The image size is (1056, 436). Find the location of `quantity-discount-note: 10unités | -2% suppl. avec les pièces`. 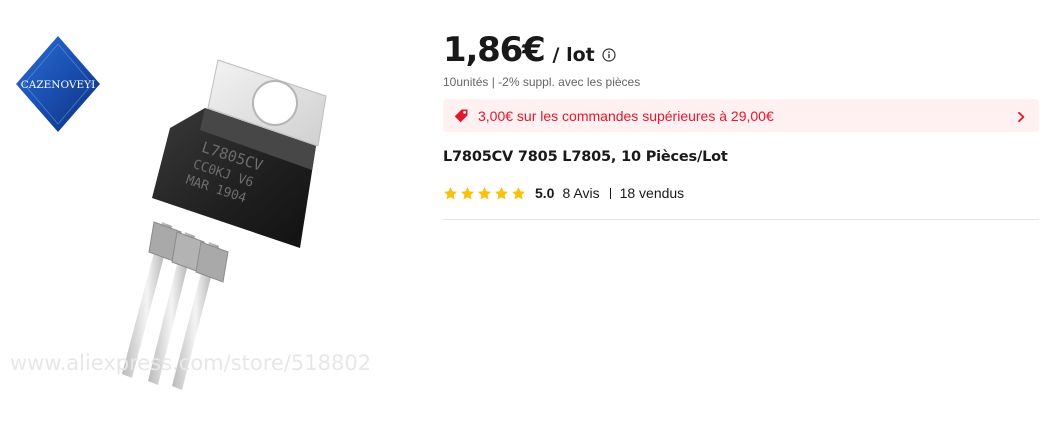

quantity-discount-note: 10unités | -2% suppl. avec les pièces is located at coordinates (542, 82).